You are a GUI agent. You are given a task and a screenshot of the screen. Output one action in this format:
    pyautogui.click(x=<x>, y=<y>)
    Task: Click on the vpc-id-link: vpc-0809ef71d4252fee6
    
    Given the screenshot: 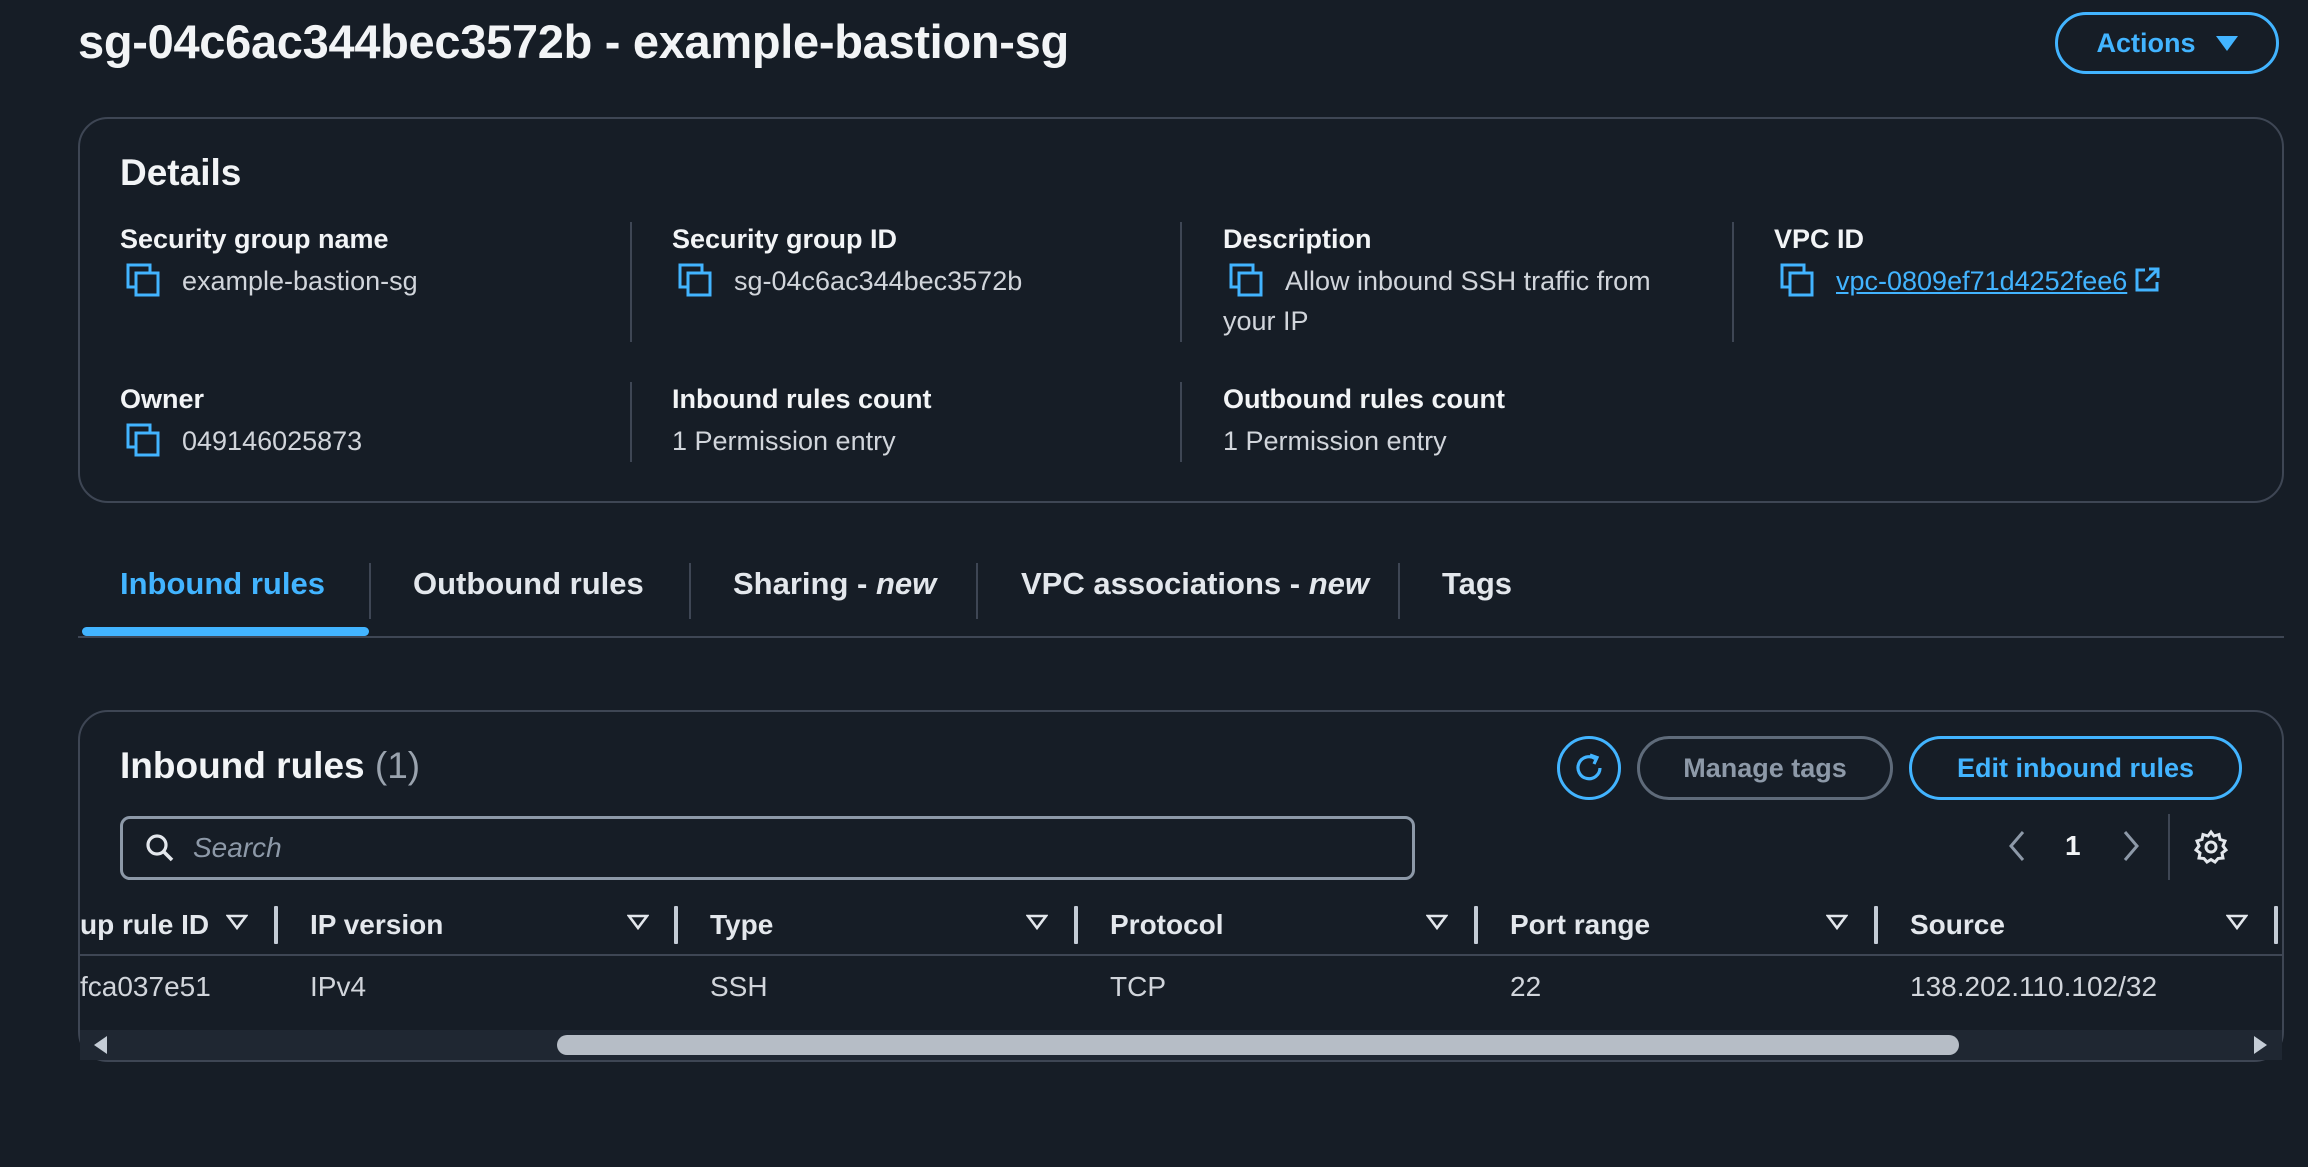 What is the action you would take?
    pyautogui.click(x=1981, y=281)
    